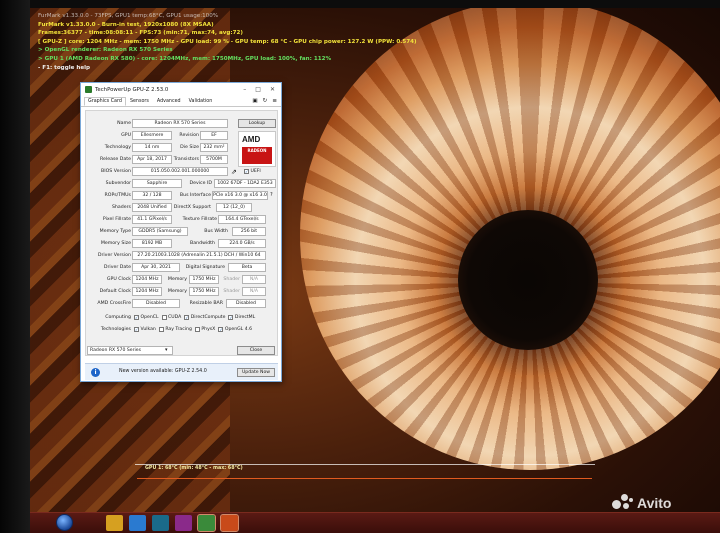 This screenshot has height=533, width=720. Describe the element at coordinates (114, 255) in the screenshot. I see `label-driver-version: Driver Version` at that location.